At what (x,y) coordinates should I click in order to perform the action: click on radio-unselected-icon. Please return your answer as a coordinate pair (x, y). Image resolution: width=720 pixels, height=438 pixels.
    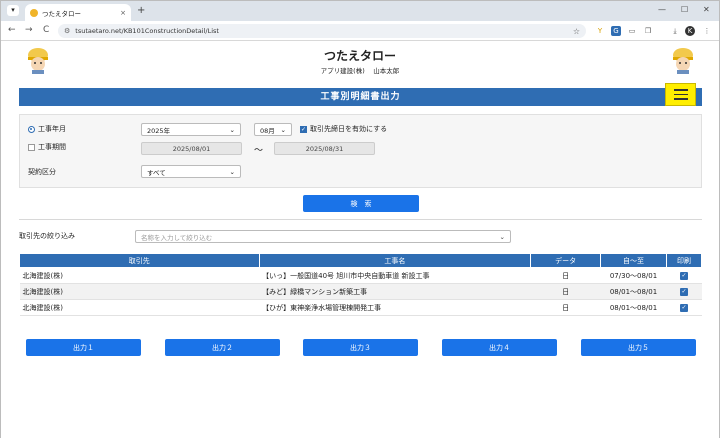
    Looking at the image, I should click on (31, 147).